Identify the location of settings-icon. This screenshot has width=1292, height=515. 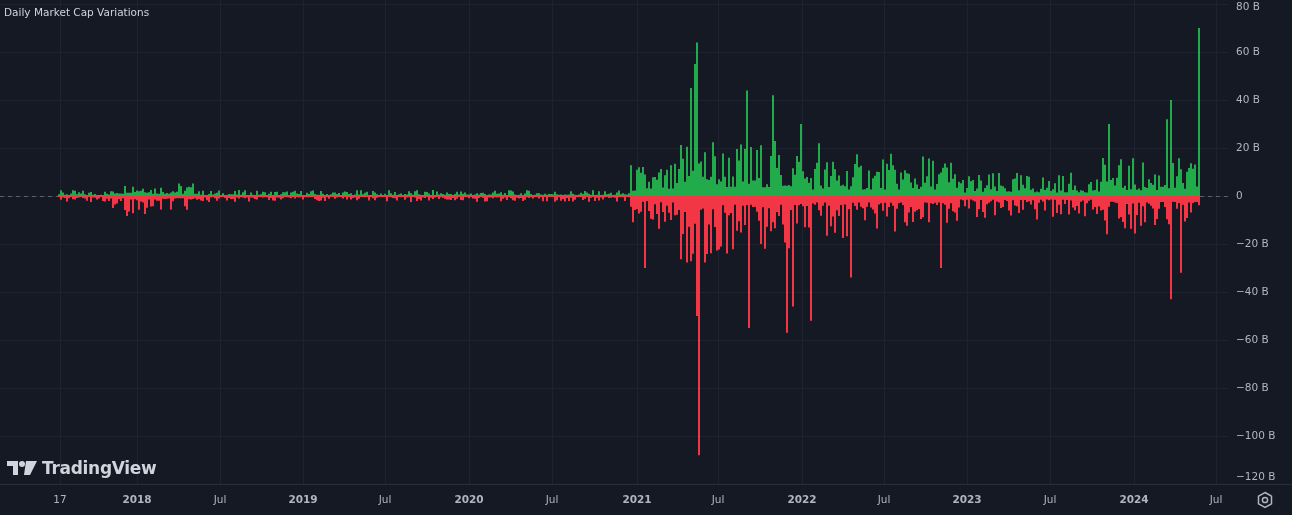
(1265, 500).